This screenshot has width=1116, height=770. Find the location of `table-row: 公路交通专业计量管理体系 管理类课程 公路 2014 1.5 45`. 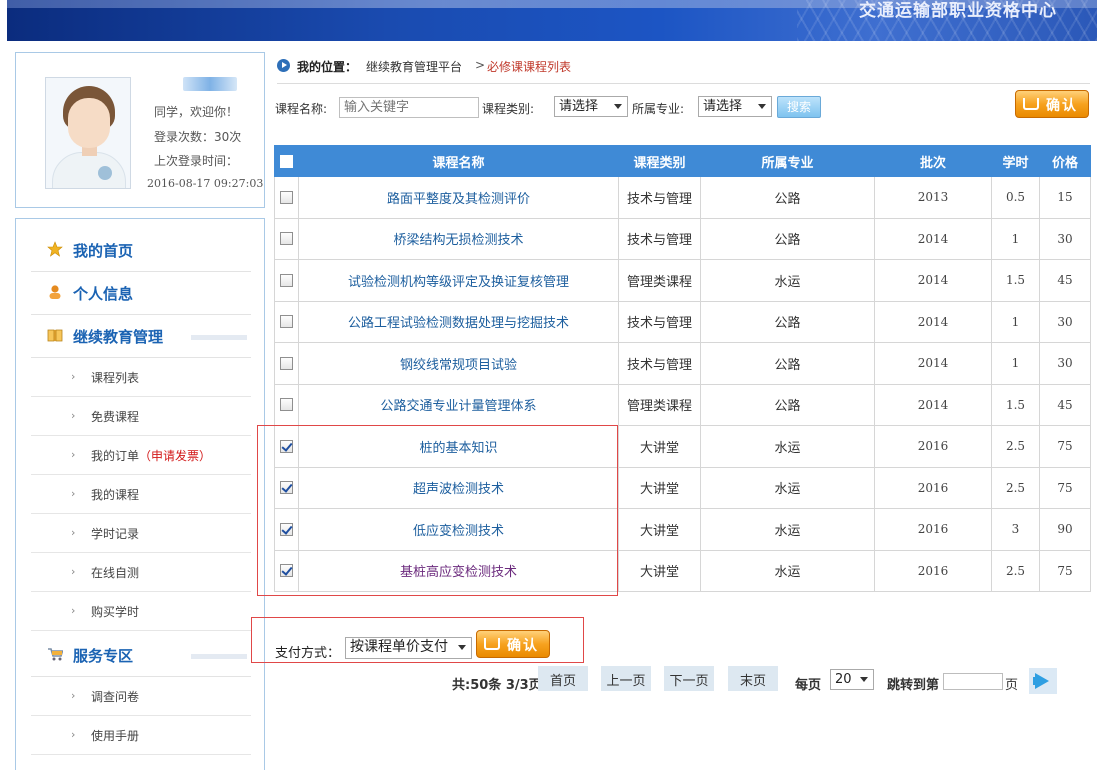

table-row: 公路交通专业计量管理体系 管理类课程 公路 2014 1.5 45 is located at coordinates (682, 404).